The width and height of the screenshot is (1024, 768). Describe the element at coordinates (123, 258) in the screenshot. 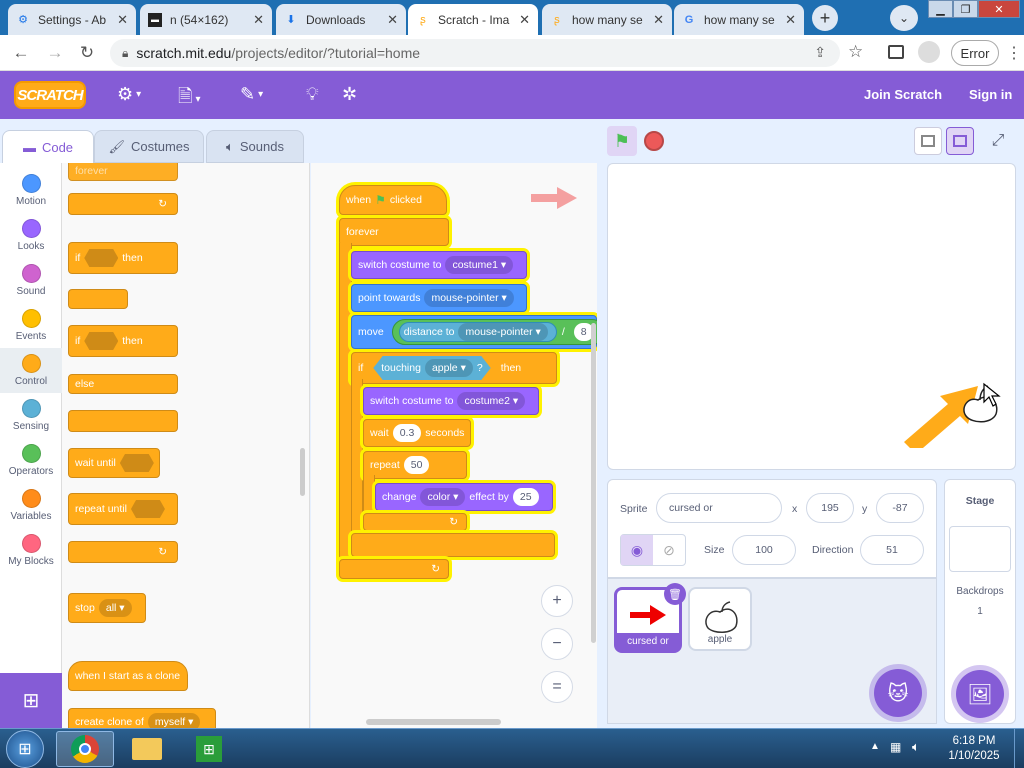

I see `palette-block-if-then: if then` at that location.